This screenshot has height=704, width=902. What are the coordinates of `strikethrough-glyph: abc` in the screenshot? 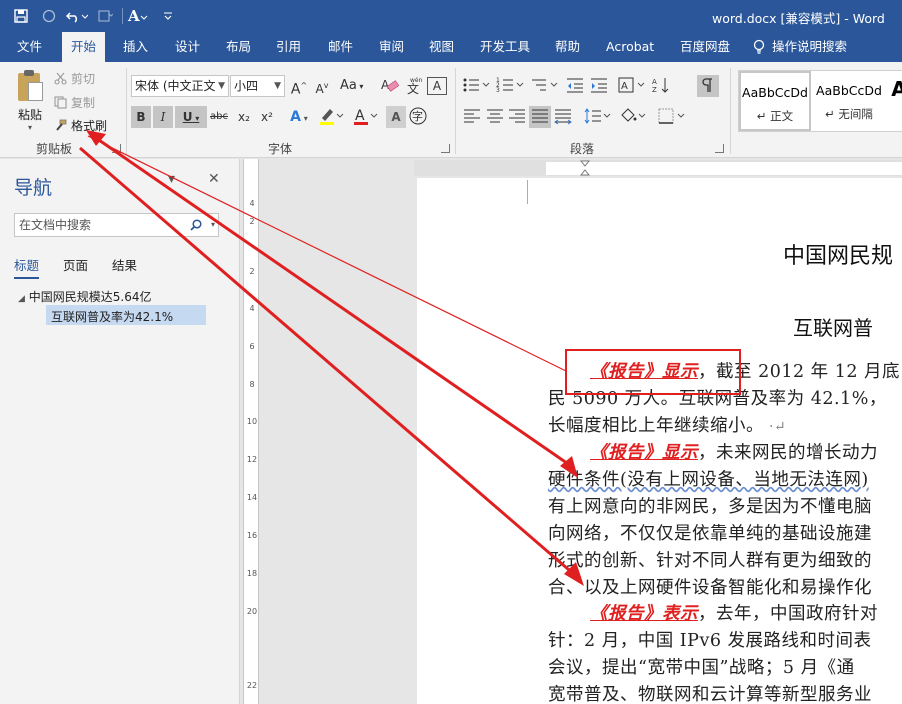 It's located at (219, 116).